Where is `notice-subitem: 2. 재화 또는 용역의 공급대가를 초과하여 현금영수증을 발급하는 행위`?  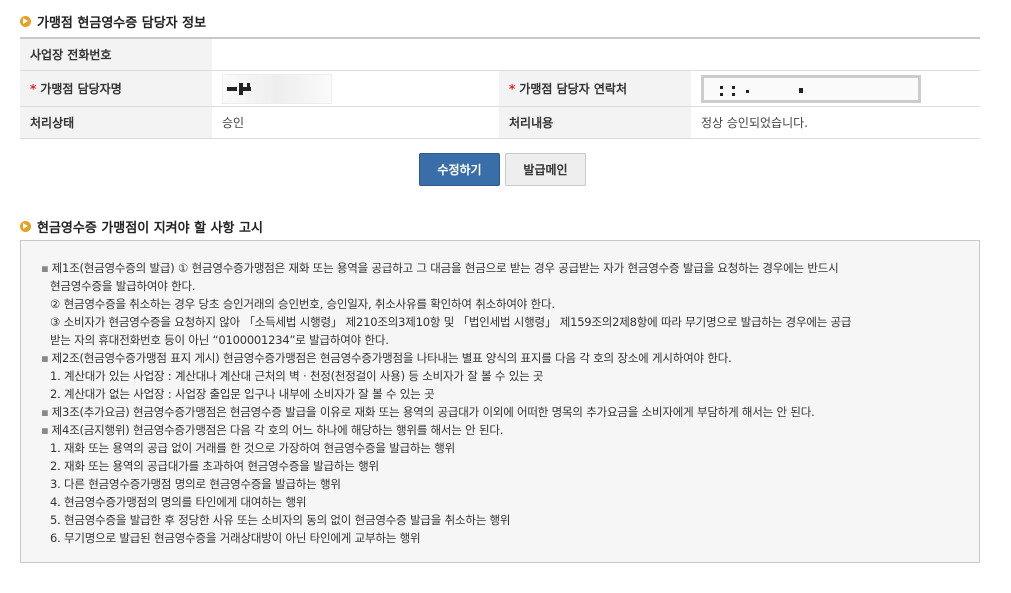
notice-subitem: 2. 재화 또는 용역의 공급대가를 초과하여 현금영수증을 발급하는 행위 is located at coordinates (500, 466).